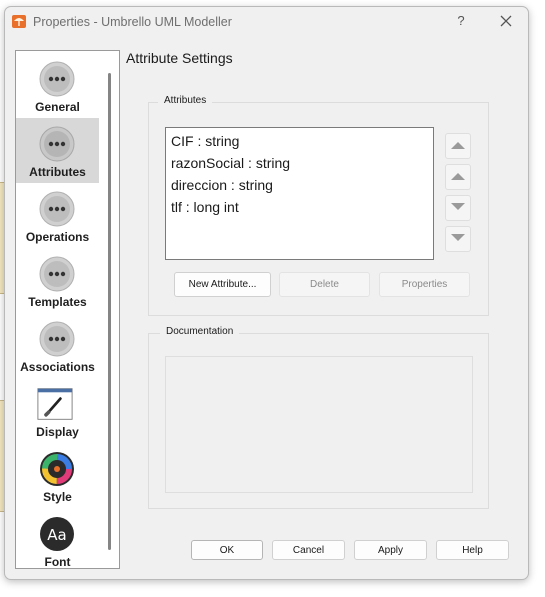 The image size is (545, 597). I want to click on list-item: tlf : long int, so click(205, 207).